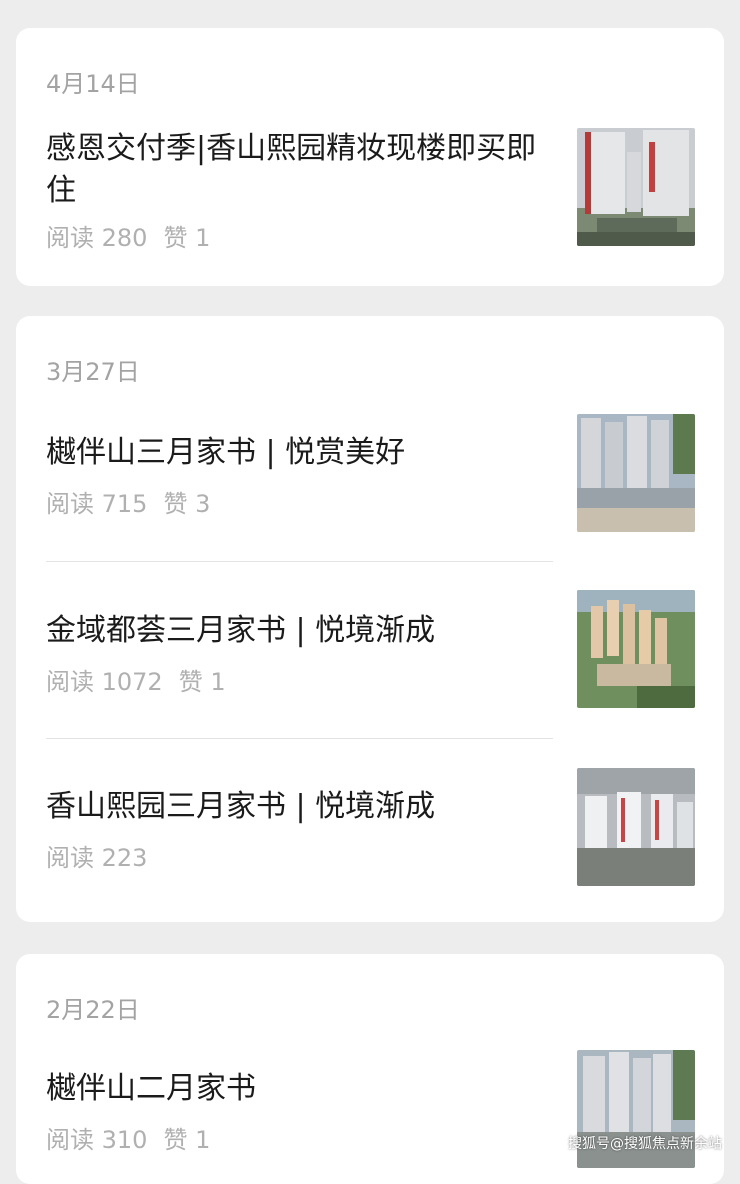 This screenshot has width=740, height=1184. What do you see at coordinates (636, 649) in the screenshot?
I see `aerial-complex-icon` at bounding box center [636, 649].